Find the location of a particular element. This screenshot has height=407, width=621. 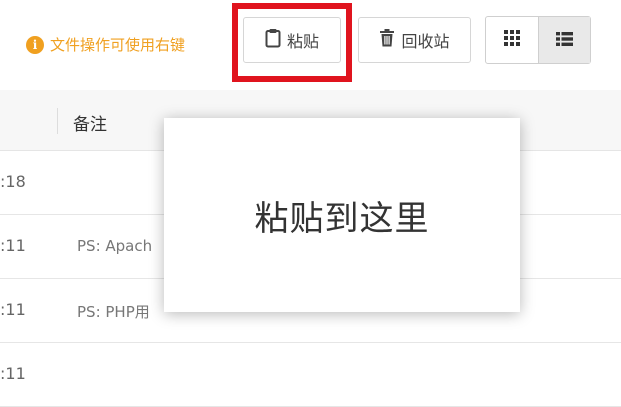

grid-view-icon is located at coordinates (511, 40).